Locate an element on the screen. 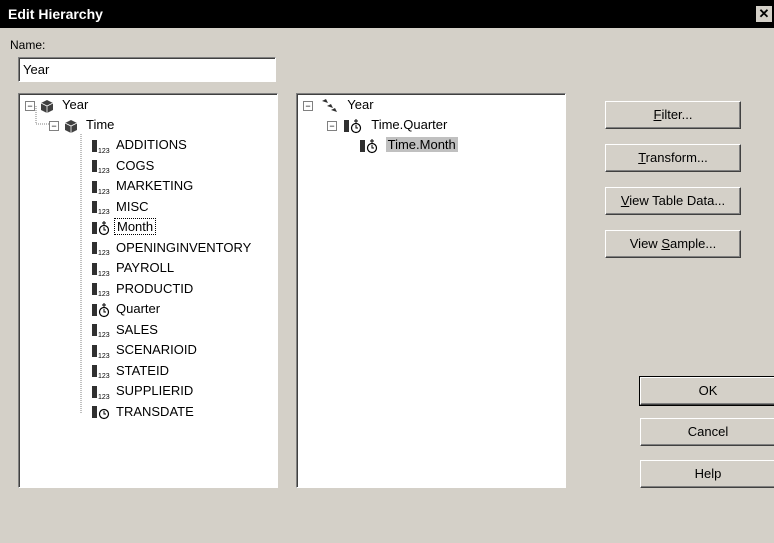  tree-node: 123 COGS is located at coordinates (123, 166).